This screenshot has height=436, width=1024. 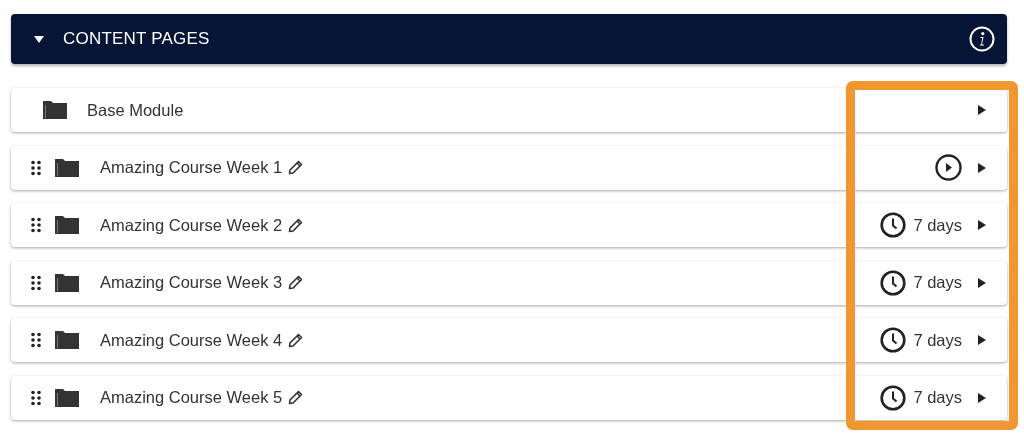 What do you see at coordinates (509, 39) in the screenshot?
I see `section-header: CONTENT PAGES` at bounding box center [509, 39].